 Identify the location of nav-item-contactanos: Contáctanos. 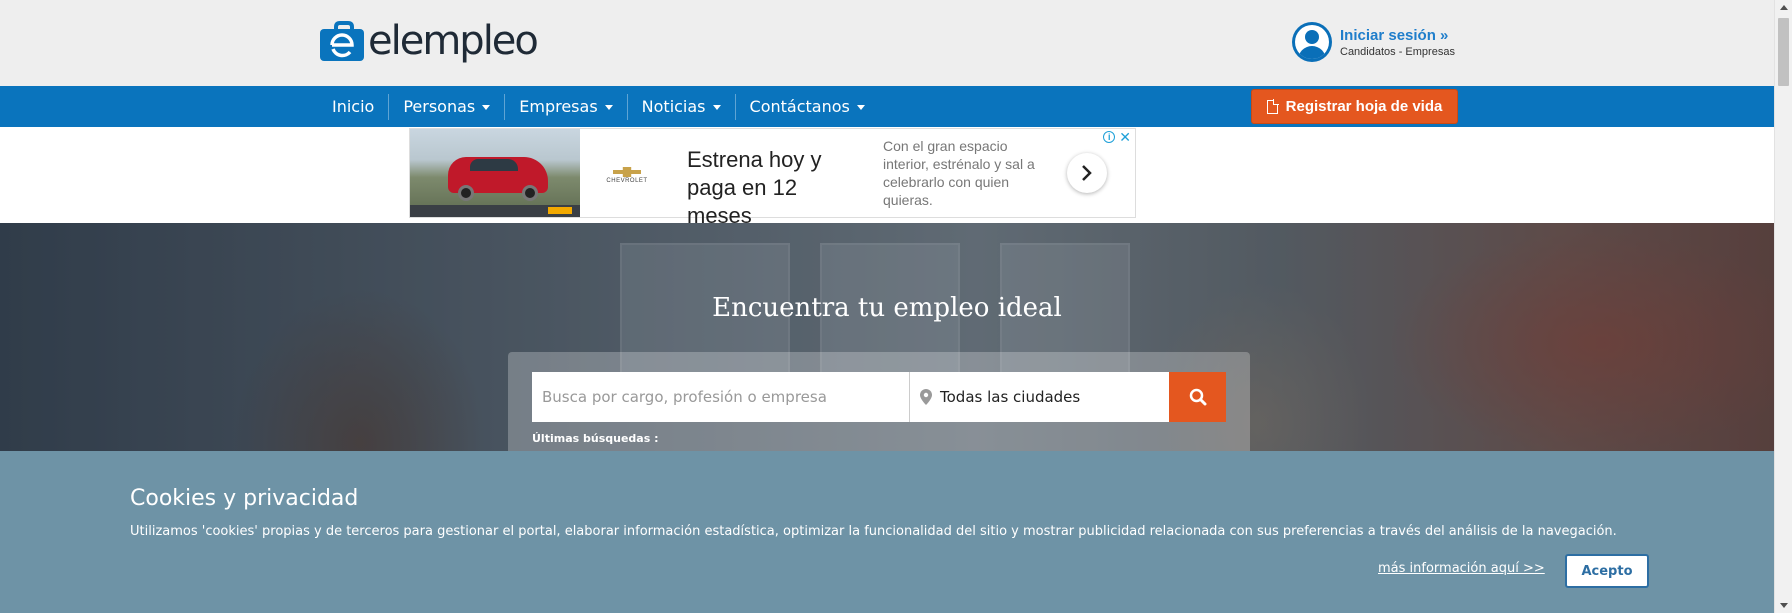
(806, 106).